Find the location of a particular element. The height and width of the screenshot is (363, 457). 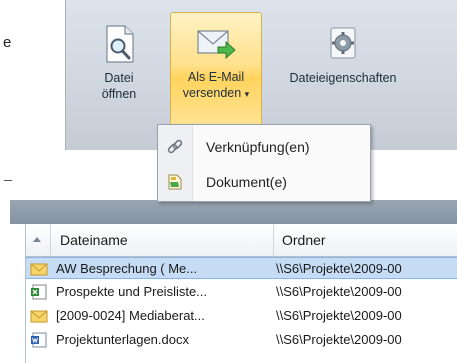

send-as-email-label-line1: Als E-Mail is located at coordinates (216, 77).